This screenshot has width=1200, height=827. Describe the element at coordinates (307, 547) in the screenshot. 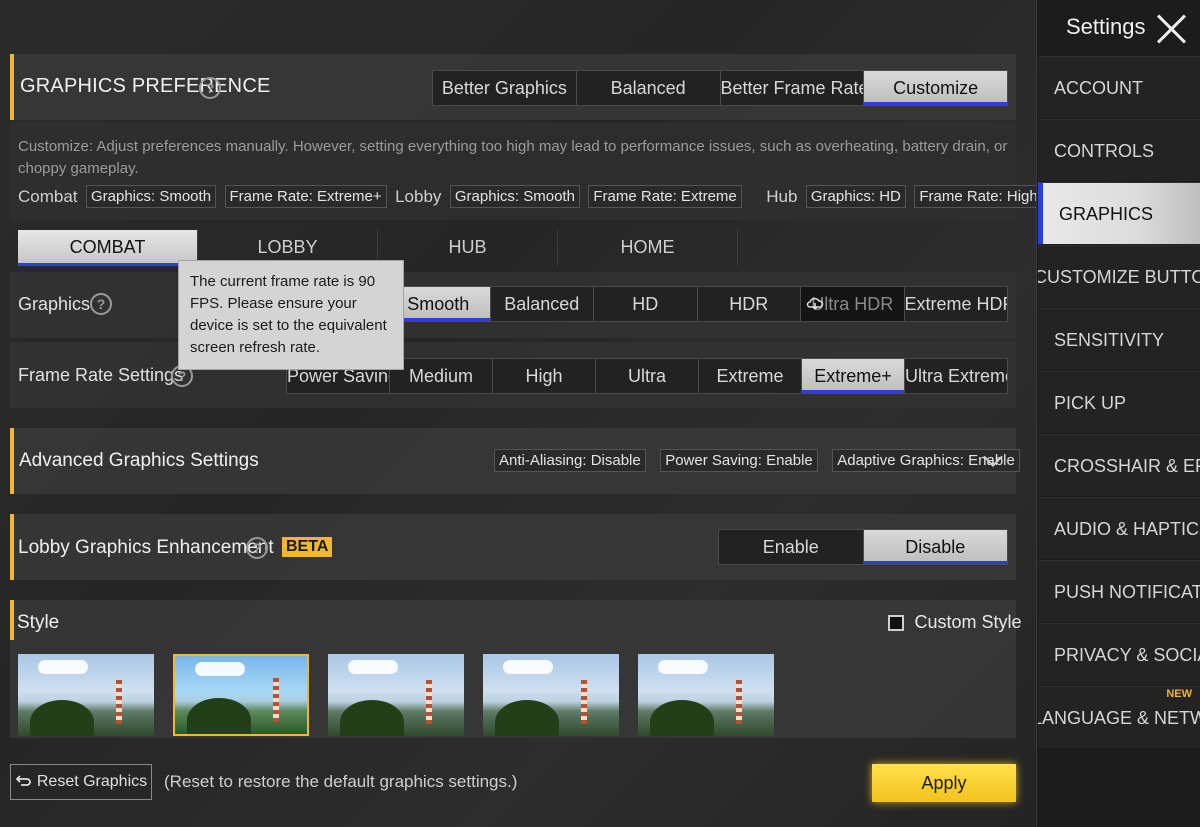

I see `beta-badge: BETA` at that location.